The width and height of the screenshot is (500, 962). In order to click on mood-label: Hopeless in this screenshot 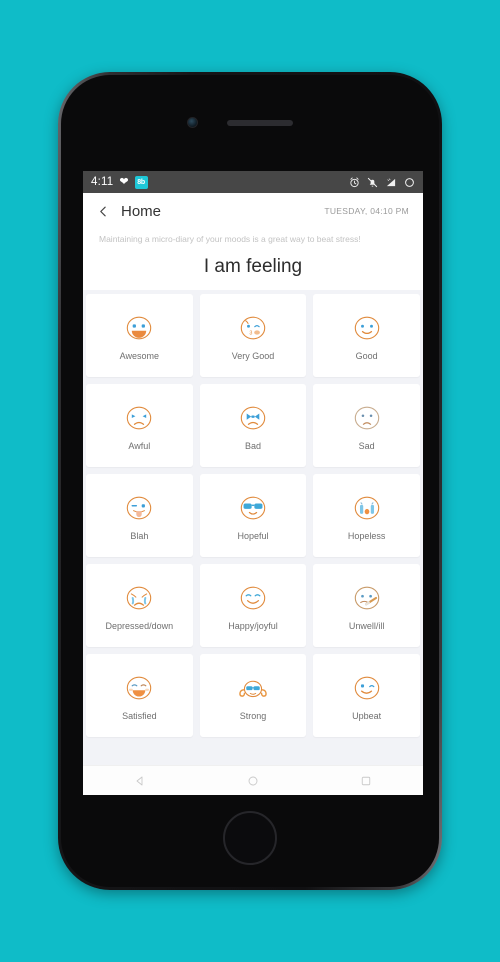, I will do `click(366, 535)`.